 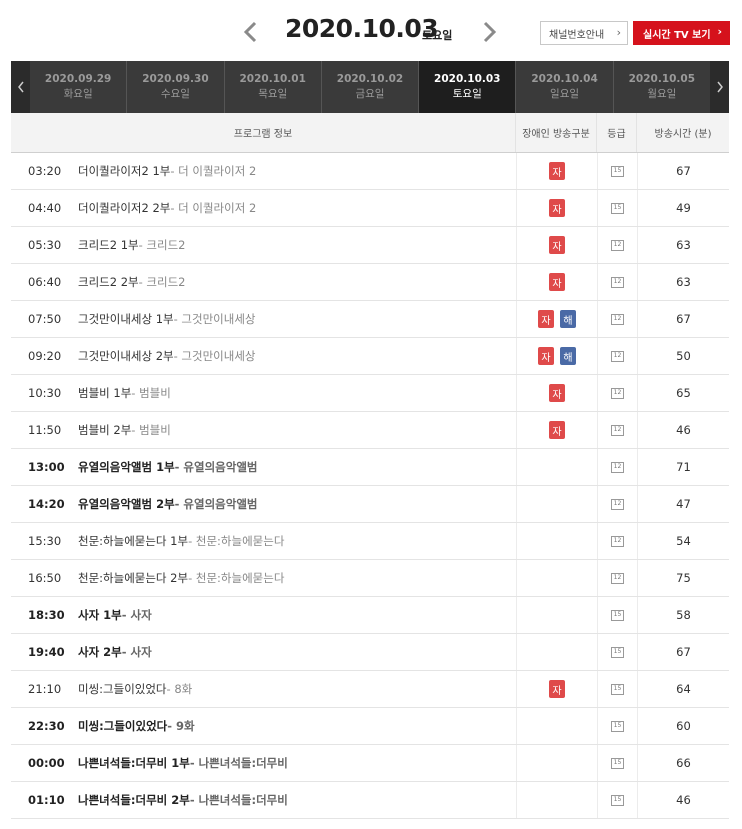 What do you see at coordinates (78, 94) in the screenshot?
I see `tab-weekday: 화요일` at bounding box center [78, 94].